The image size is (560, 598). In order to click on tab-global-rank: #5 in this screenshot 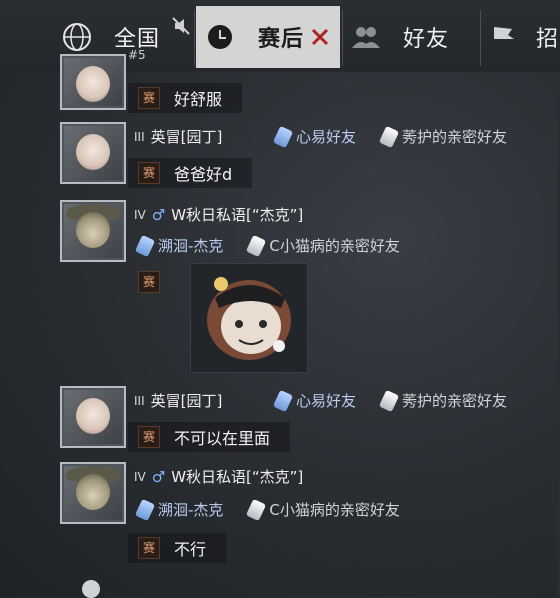, I will do `click(137, 55)`.